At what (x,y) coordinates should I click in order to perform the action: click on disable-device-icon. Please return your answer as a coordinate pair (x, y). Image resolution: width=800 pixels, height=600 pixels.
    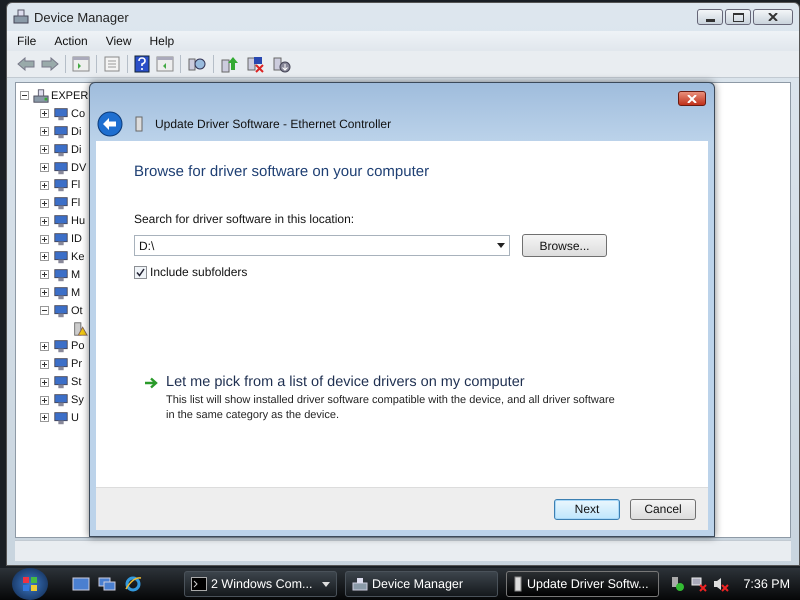
    Looking at the image, I should click on (256, 64).